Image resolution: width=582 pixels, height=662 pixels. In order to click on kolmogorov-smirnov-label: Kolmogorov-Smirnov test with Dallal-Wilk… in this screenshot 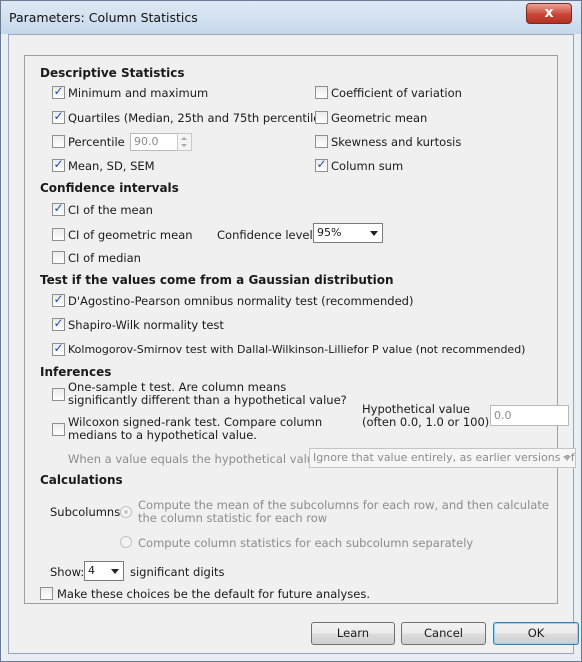, I will do `click(297, 349)`.